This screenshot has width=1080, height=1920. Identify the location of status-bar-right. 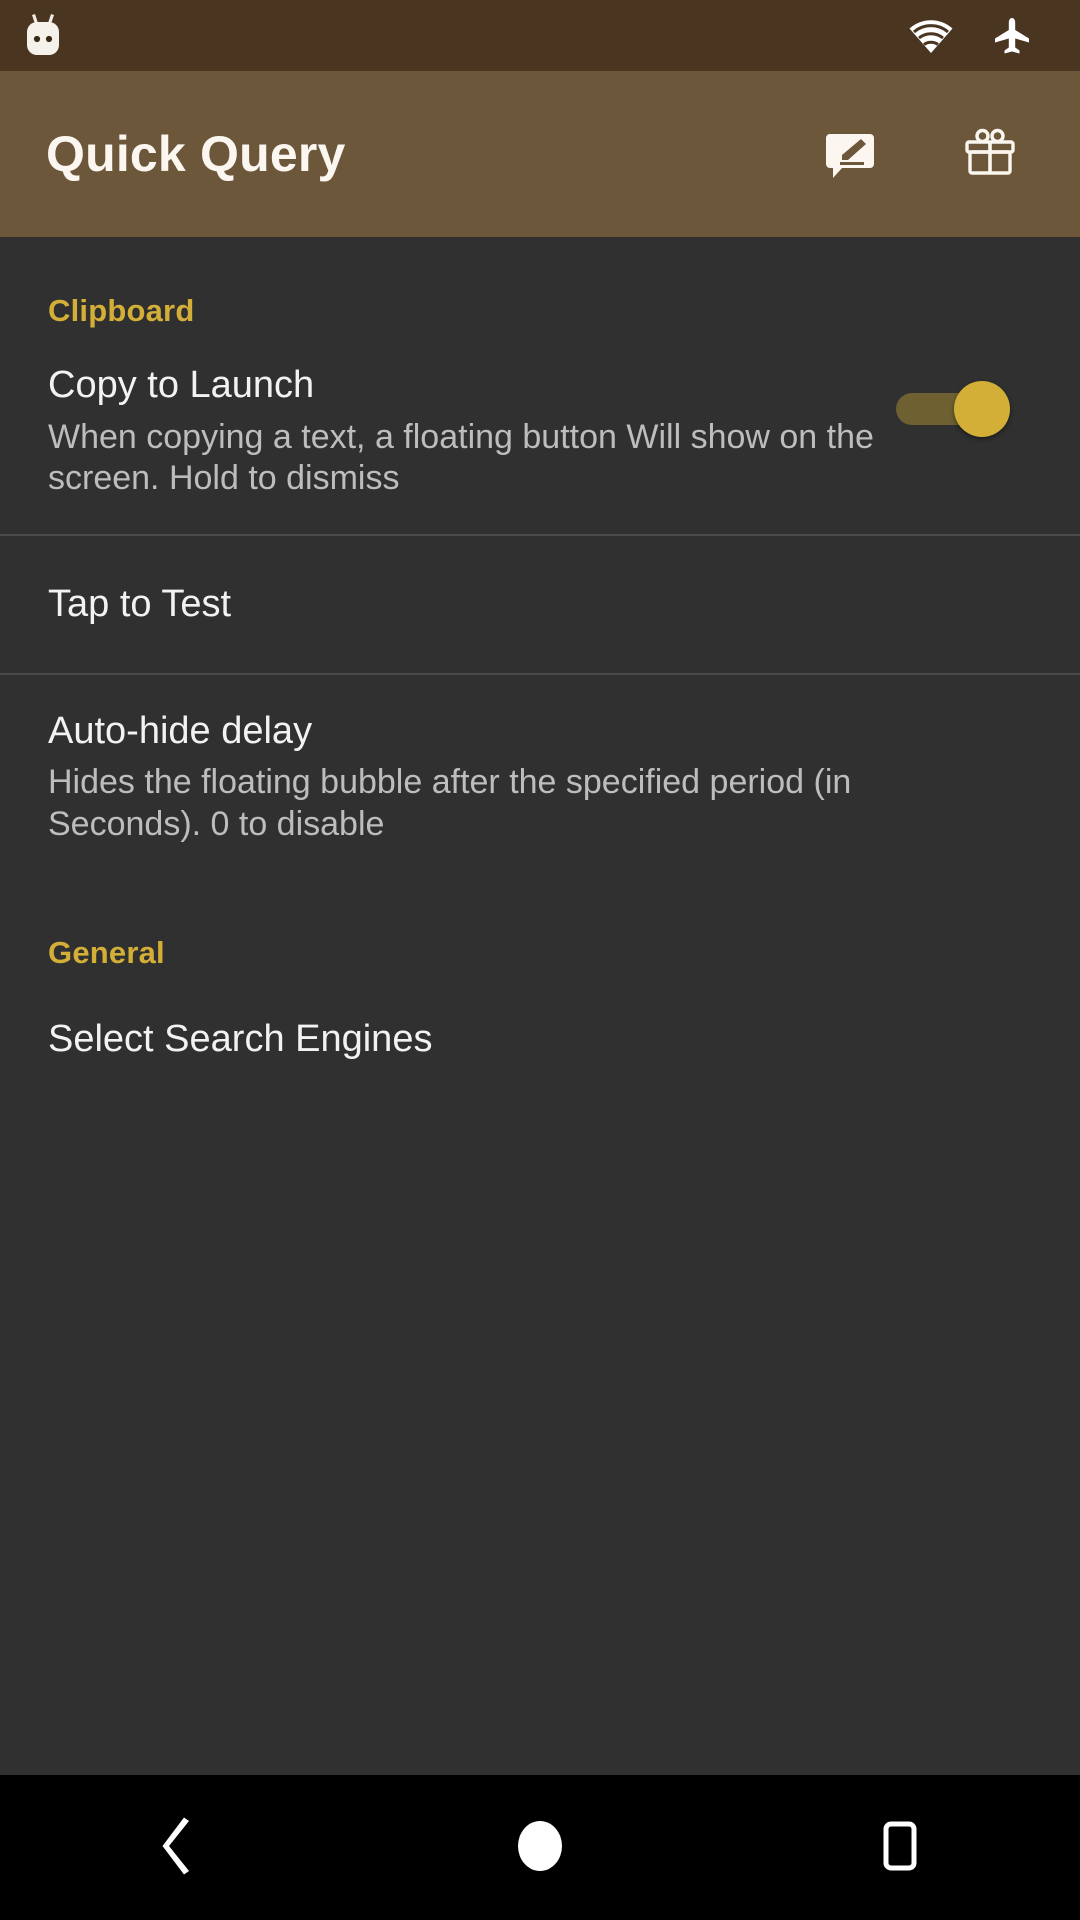
(981, 36).